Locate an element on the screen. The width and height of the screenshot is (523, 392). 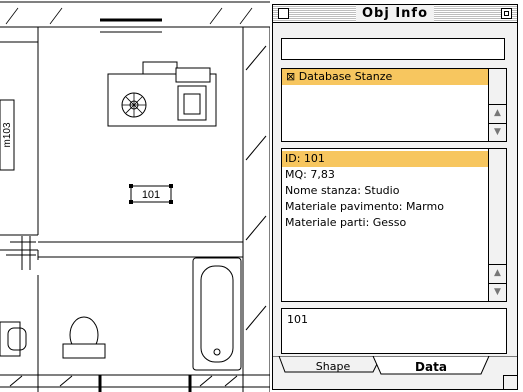
record-list-scrollbar: ▲ ▼ is located at coordinates (497, 105).